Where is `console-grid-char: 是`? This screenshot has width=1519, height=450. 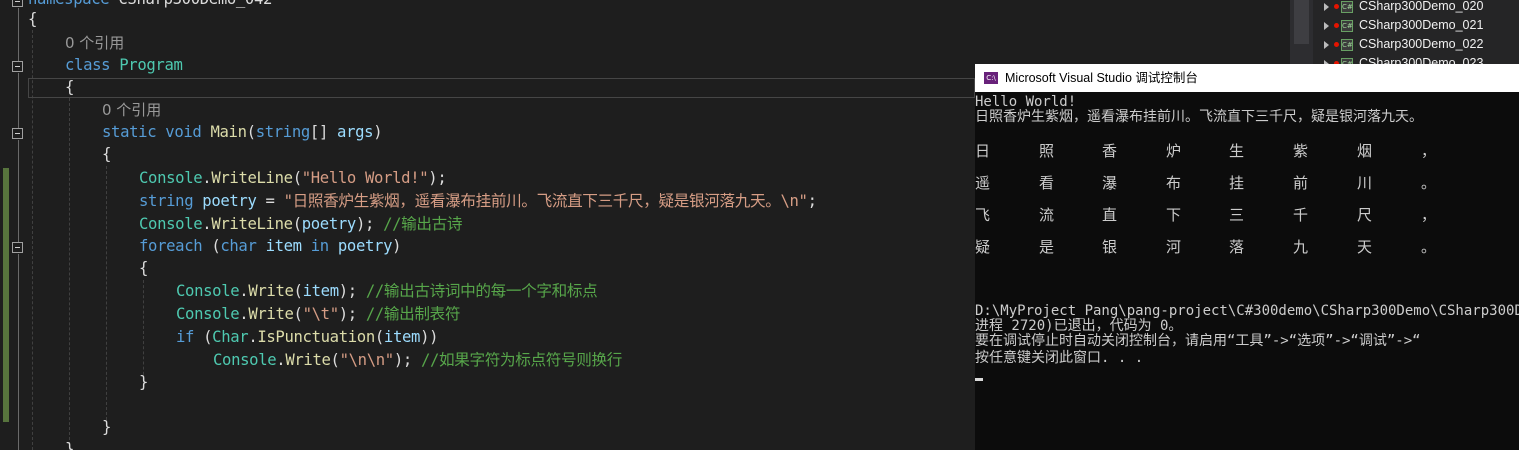
console-grid-char: 是 is located at coordinates (1047, 247).